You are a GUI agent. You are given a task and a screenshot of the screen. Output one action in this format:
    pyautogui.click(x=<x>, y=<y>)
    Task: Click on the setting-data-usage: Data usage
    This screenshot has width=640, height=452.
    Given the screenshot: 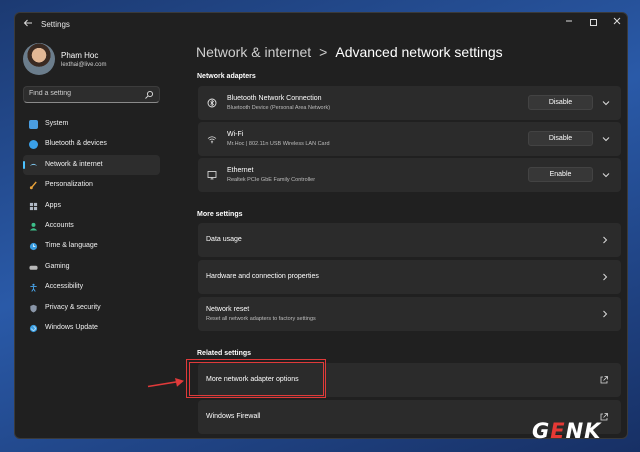 What is the action you would take?
    pyautogui.click(x=409, y=240)
    